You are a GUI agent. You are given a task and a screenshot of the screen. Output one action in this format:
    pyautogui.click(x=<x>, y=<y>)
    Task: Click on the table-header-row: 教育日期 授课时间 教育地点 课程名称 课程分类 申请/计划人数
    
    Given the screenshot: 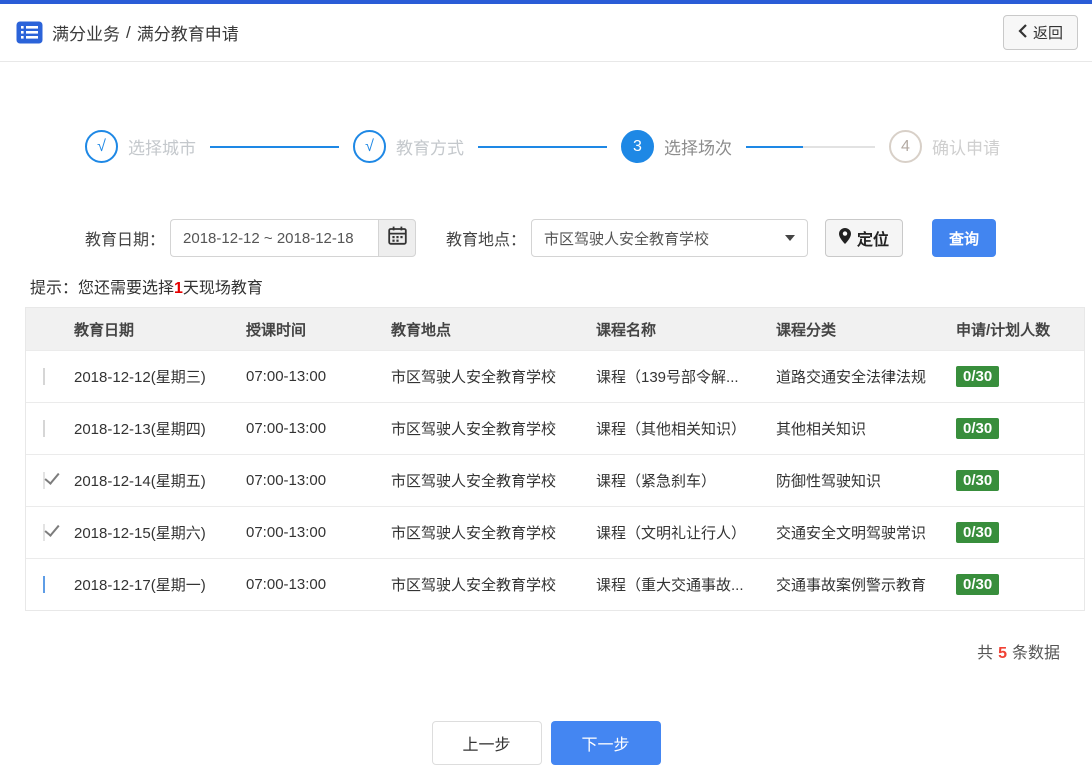 What is the action you would take?
    pyautogui.click(x=555, y=329)
    